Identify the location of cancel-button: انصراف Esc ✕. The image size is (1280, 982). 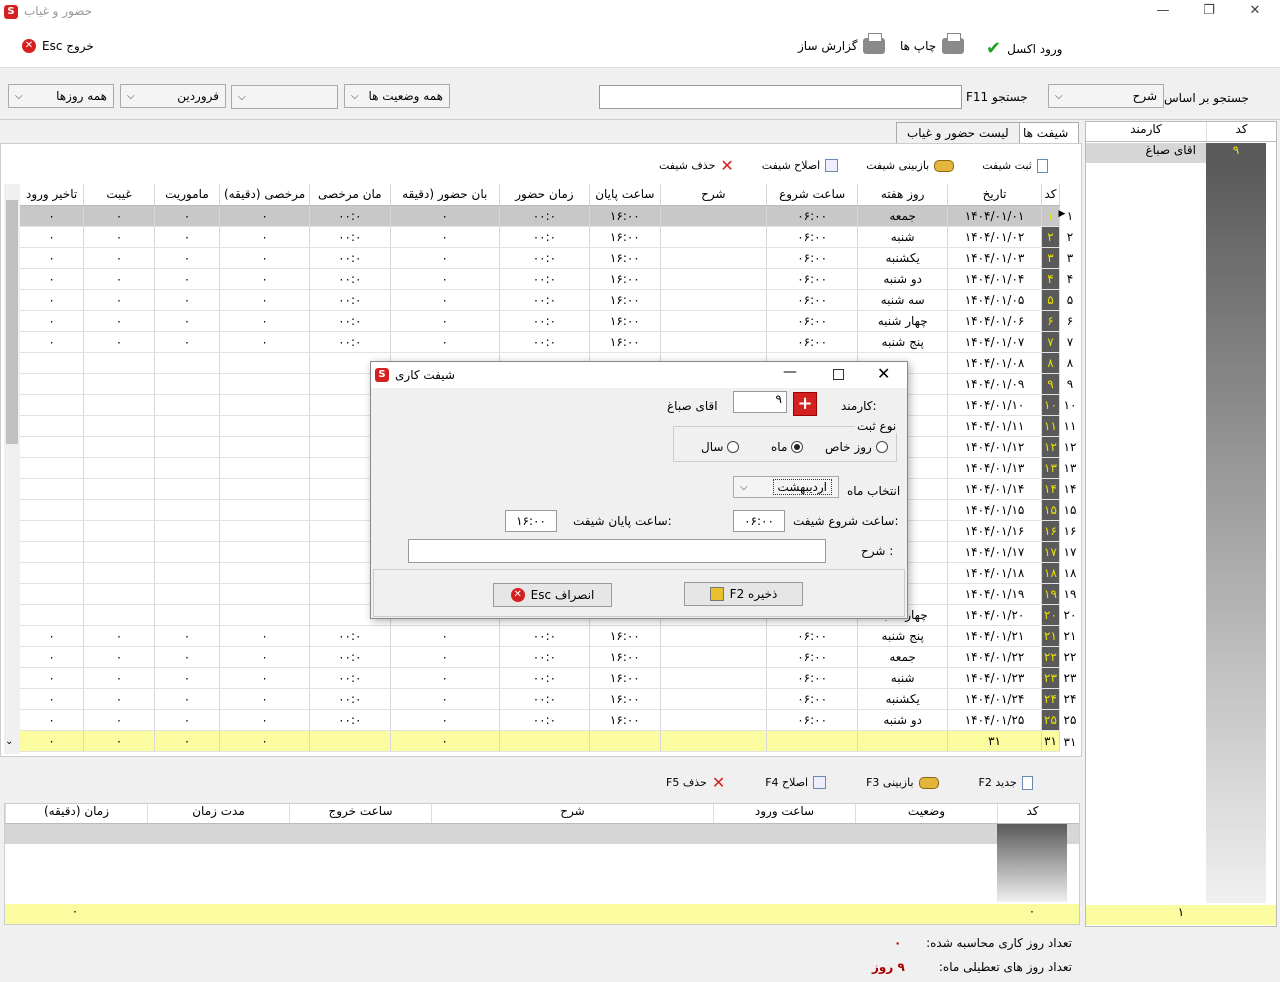
(552, 595).